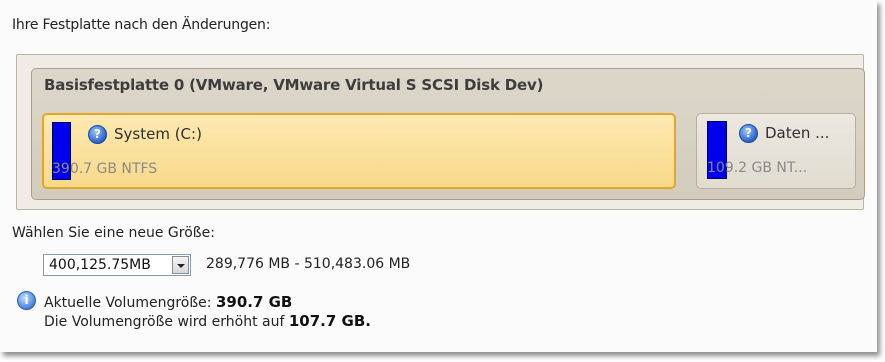  Describe the element at coordinates (164, 322) in the screenshot. I see `increase-size-label: Die Volumengröße wird erhöht auf` at that location.